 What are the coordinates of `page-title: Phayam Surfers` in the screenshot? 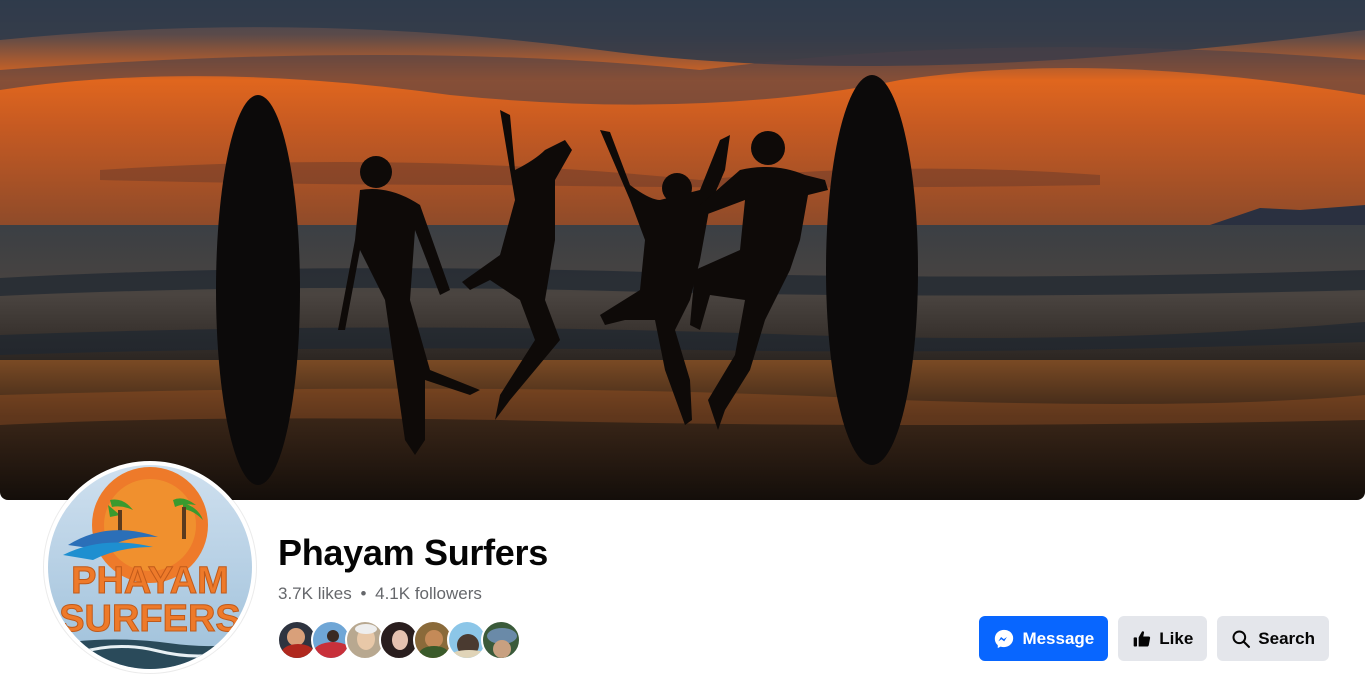 It's located at (413, 552).